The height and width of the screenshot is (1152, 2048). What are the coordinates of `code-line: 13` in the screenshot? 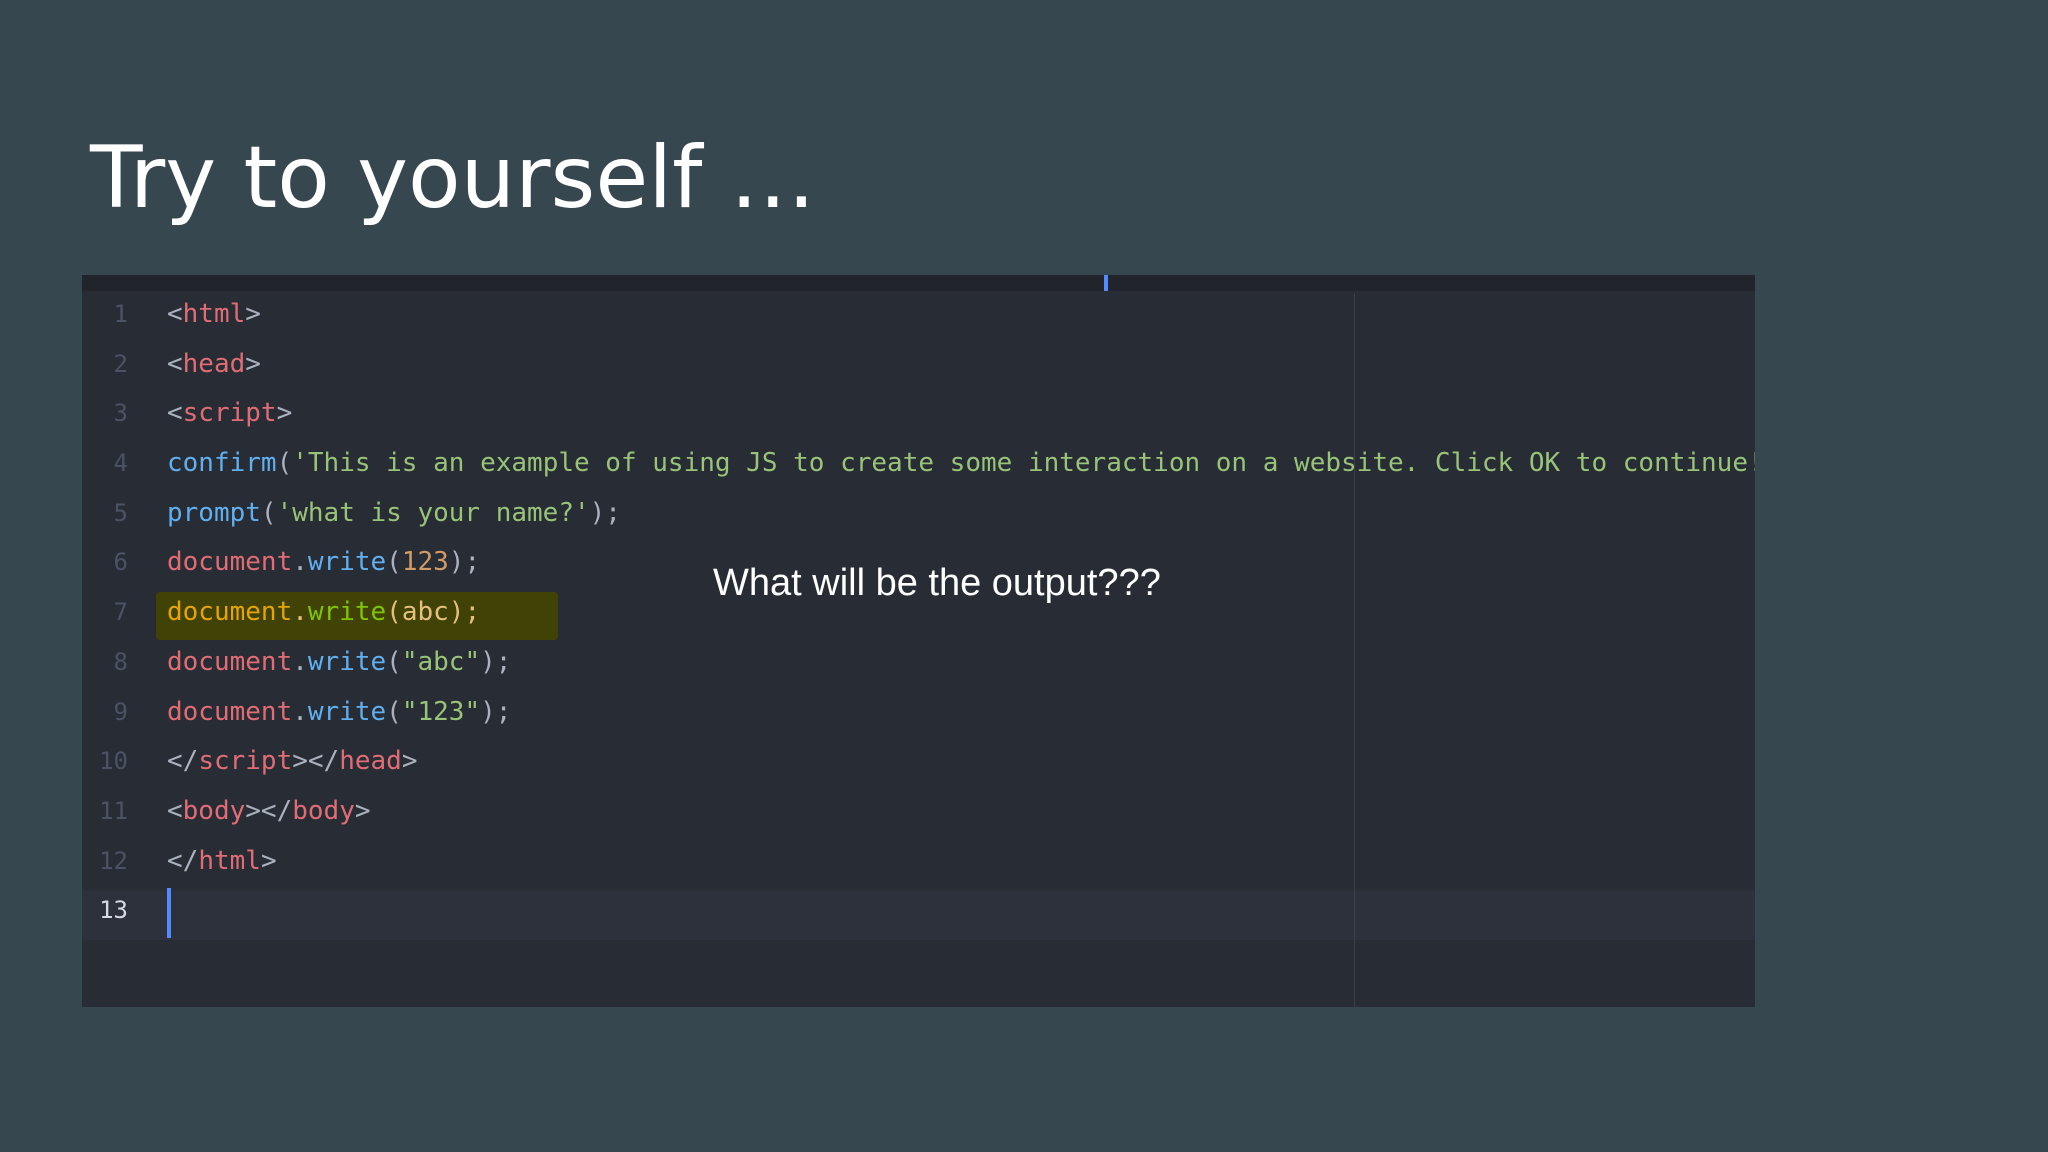 It's located at (918, 911).